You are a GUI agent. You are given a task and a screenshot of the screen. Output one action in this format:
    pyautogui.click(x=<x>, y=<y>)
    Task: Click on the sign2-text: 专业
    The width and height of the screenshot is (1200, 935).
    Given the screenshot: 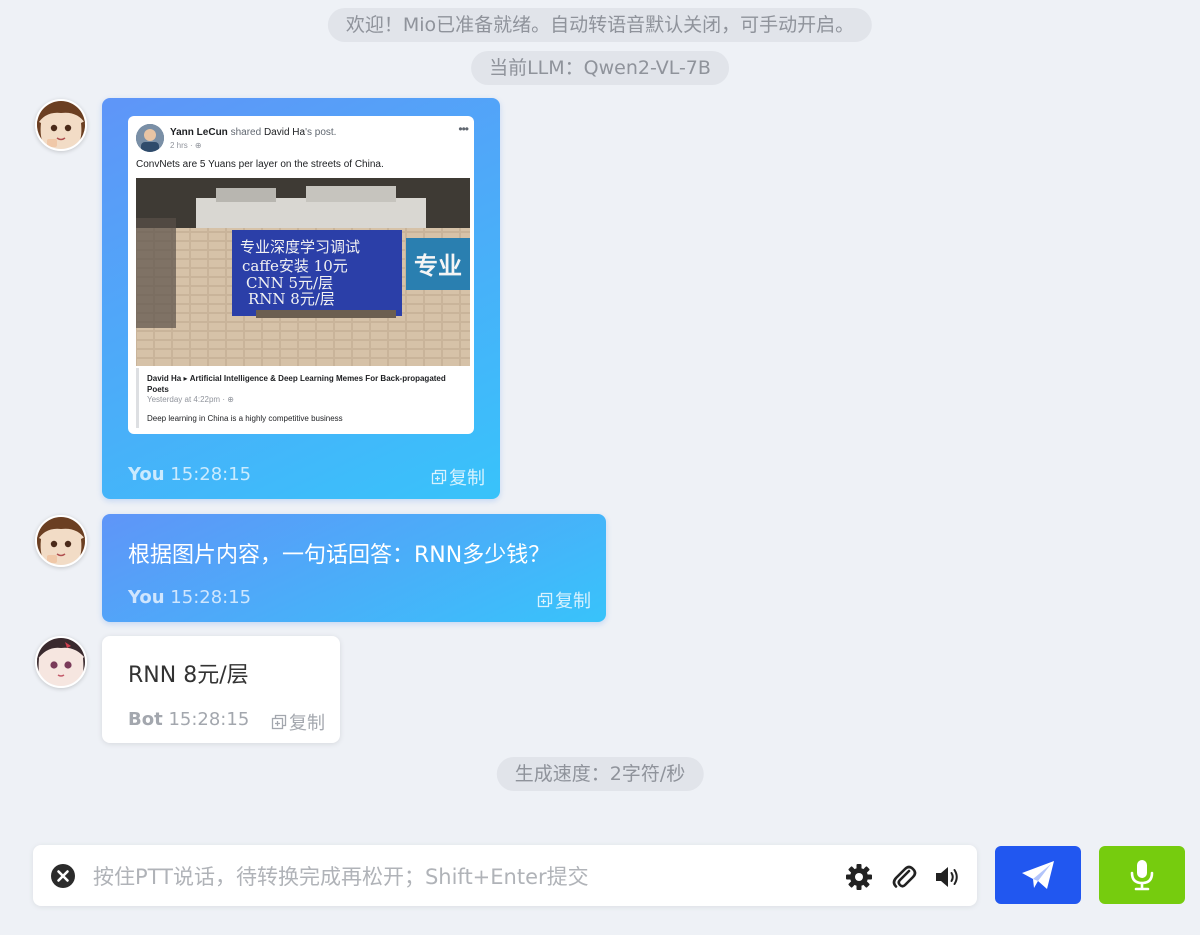 What is the action you would take?
    pyautogui.click(x=438, y=266)
    